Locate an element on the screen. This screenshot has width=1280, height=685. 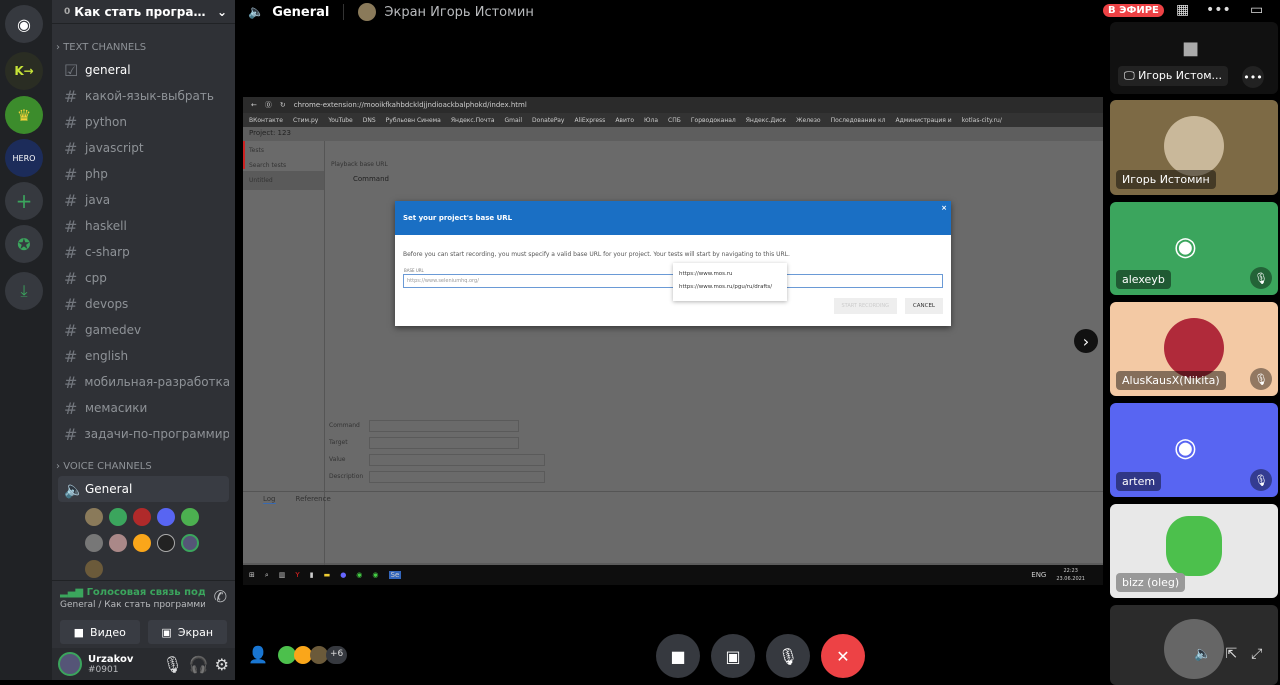
playback-url-input: Playback base URL is located at coordinates (359, 164).